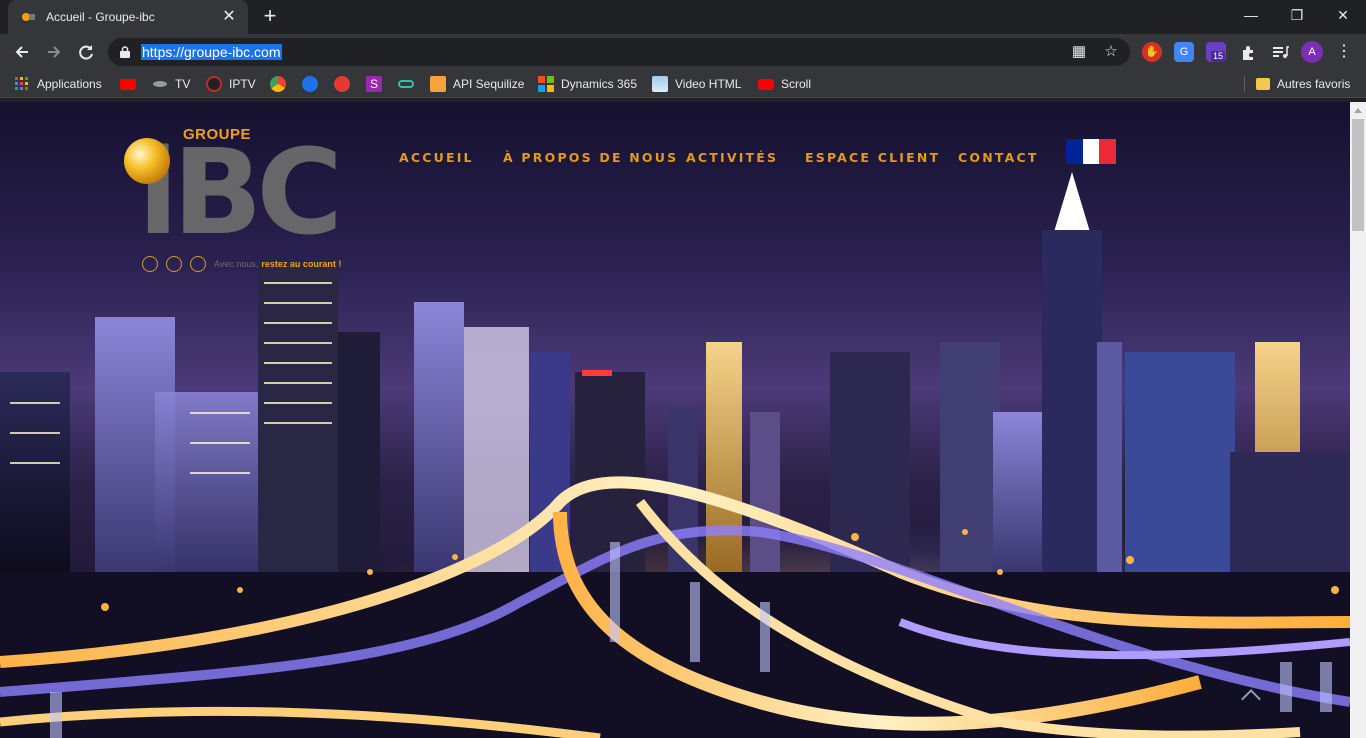  Describe the element at coordinates (242, 84) in the screenshot. I see `bookmark-label: IPTV` at that location.